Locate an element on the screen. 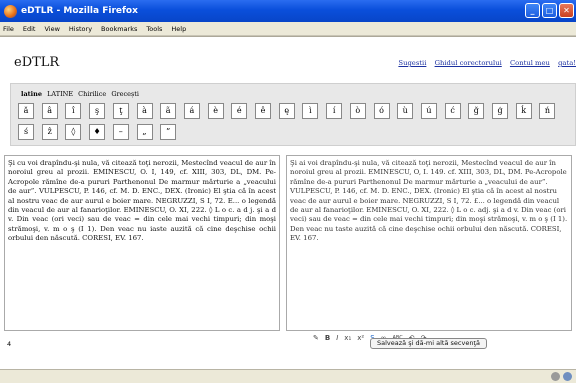  menu-help: Help is located at coordinates (178, 29).